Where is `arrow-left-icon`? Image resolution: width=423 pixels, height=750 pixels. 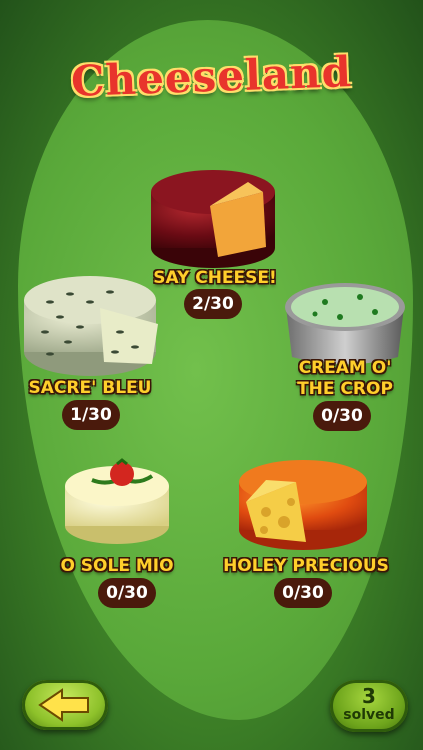
arrow-left-icon is located at coordinates (63, 705).